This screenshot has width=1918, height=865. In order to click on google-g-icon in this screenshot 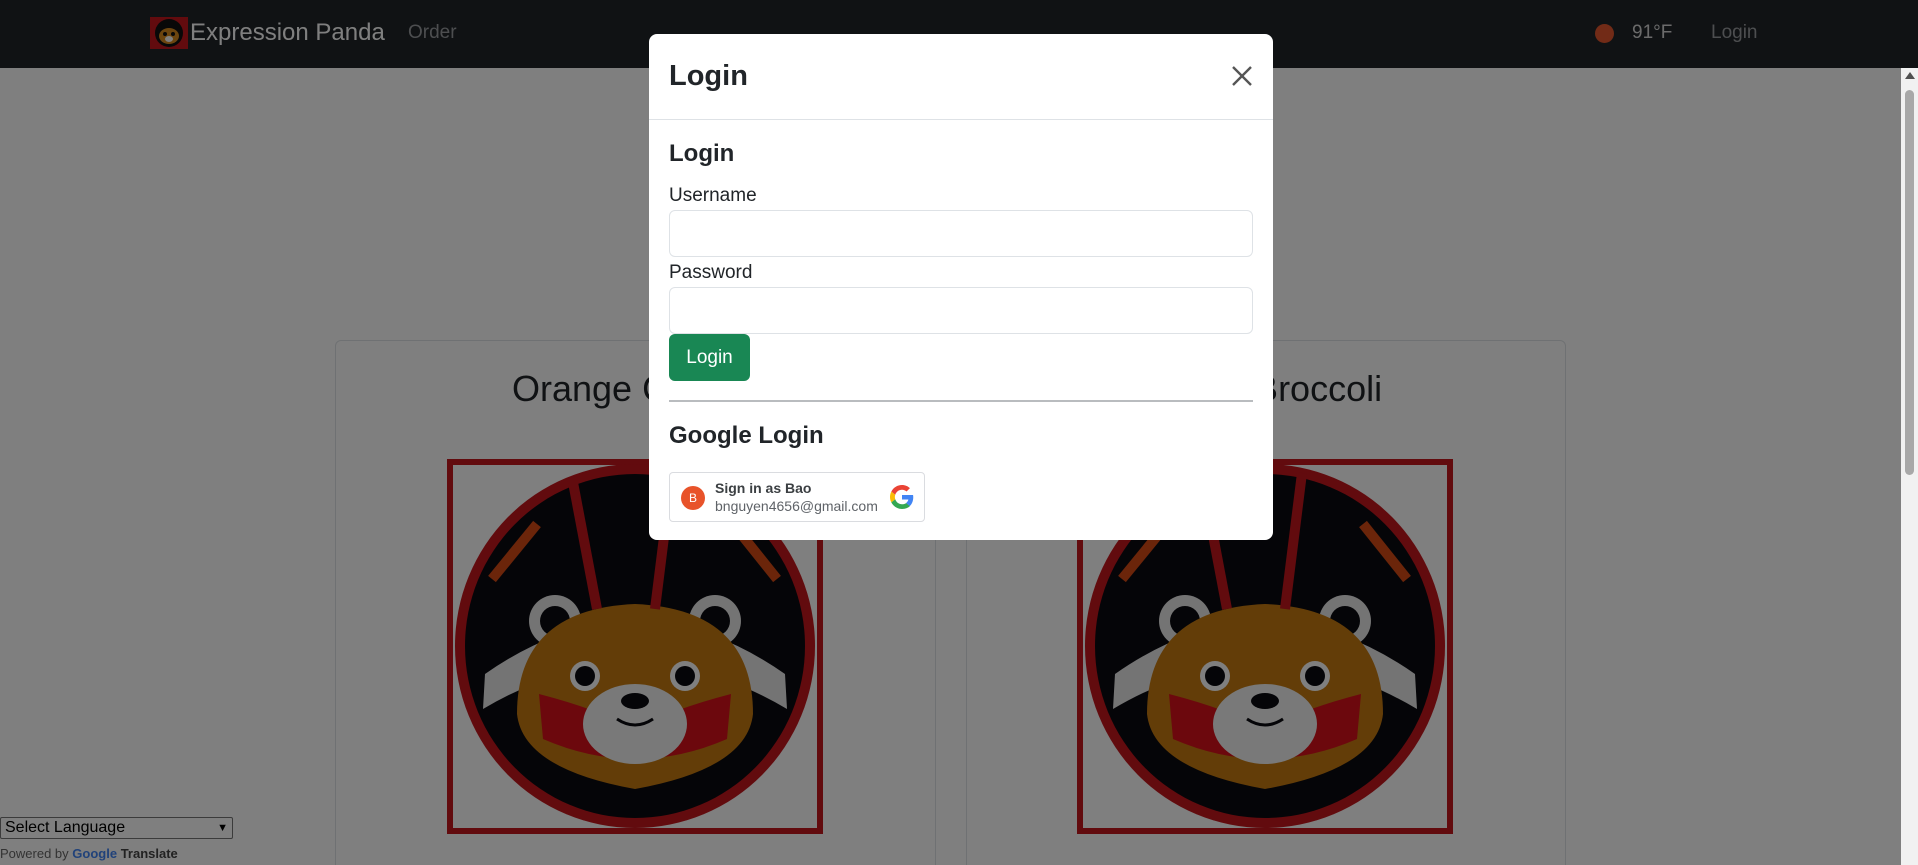, I will do `click(902, 497)`.